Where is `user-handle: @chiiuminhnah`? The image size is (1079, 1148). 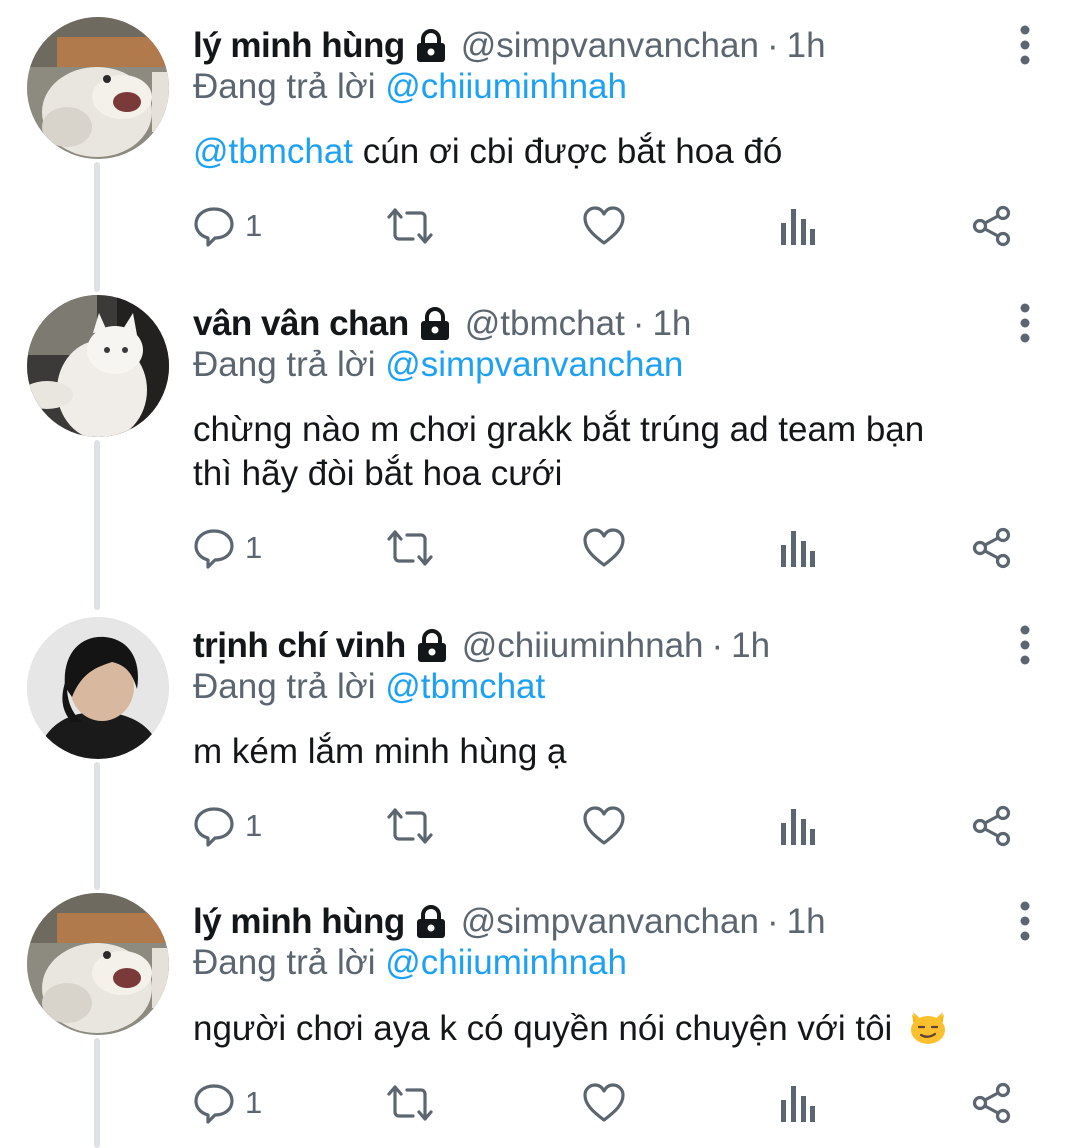 user-handle: @chiiuminhnah is located at coordinates (583, 646).